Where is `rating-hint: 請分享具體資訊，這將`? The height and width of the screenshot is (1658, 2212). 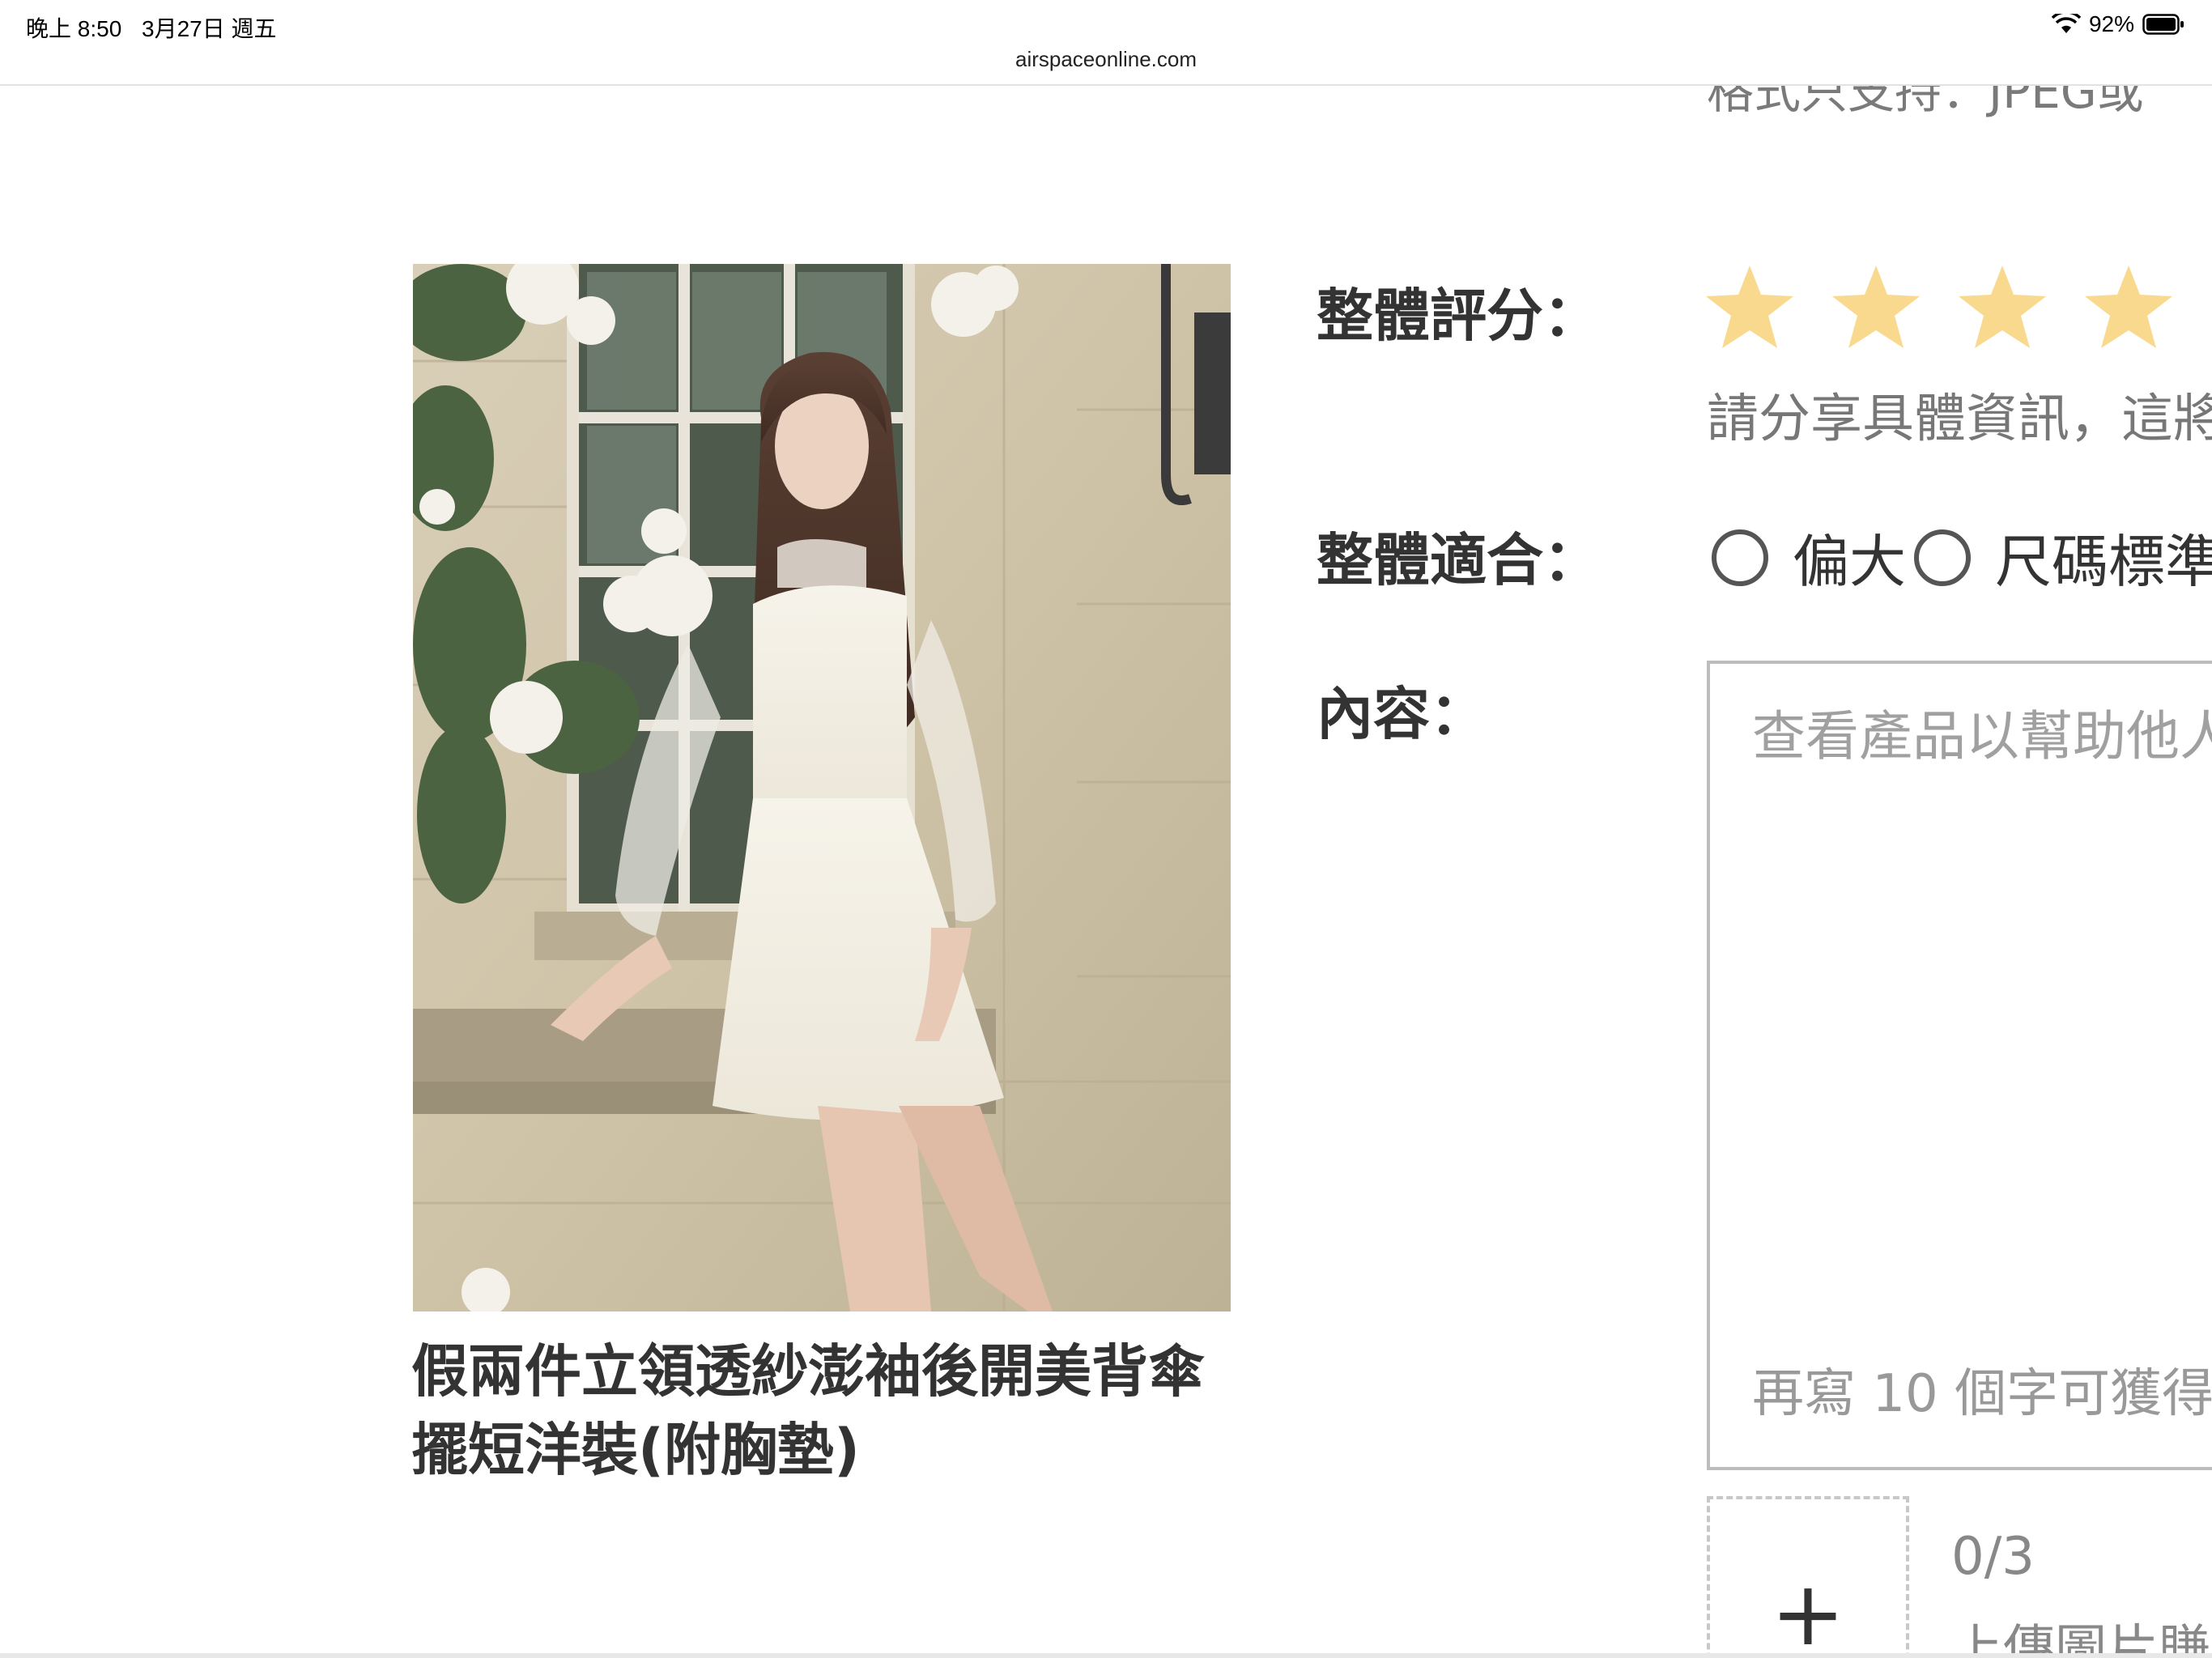 rating-hint: 請分享具體資訊，這將 is located at coordinates (1960, 419).